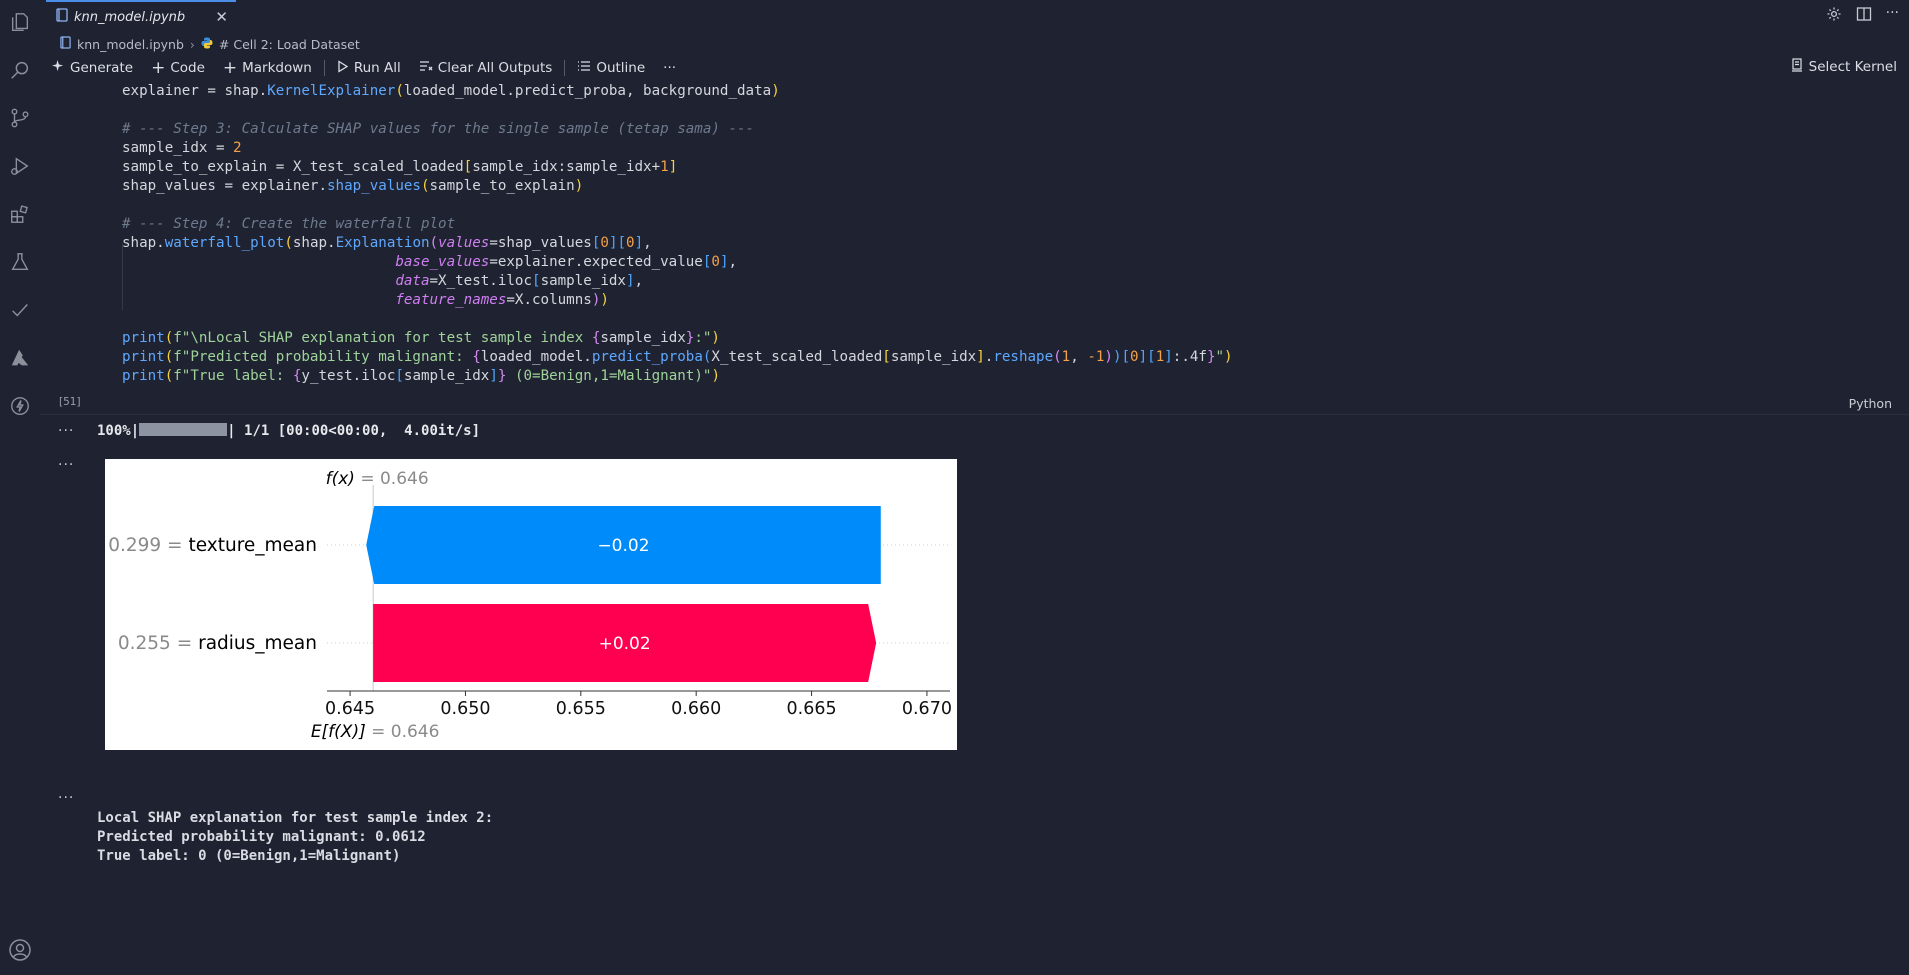  I want to click on more-toolbar-button: ···, so click(669, 68).